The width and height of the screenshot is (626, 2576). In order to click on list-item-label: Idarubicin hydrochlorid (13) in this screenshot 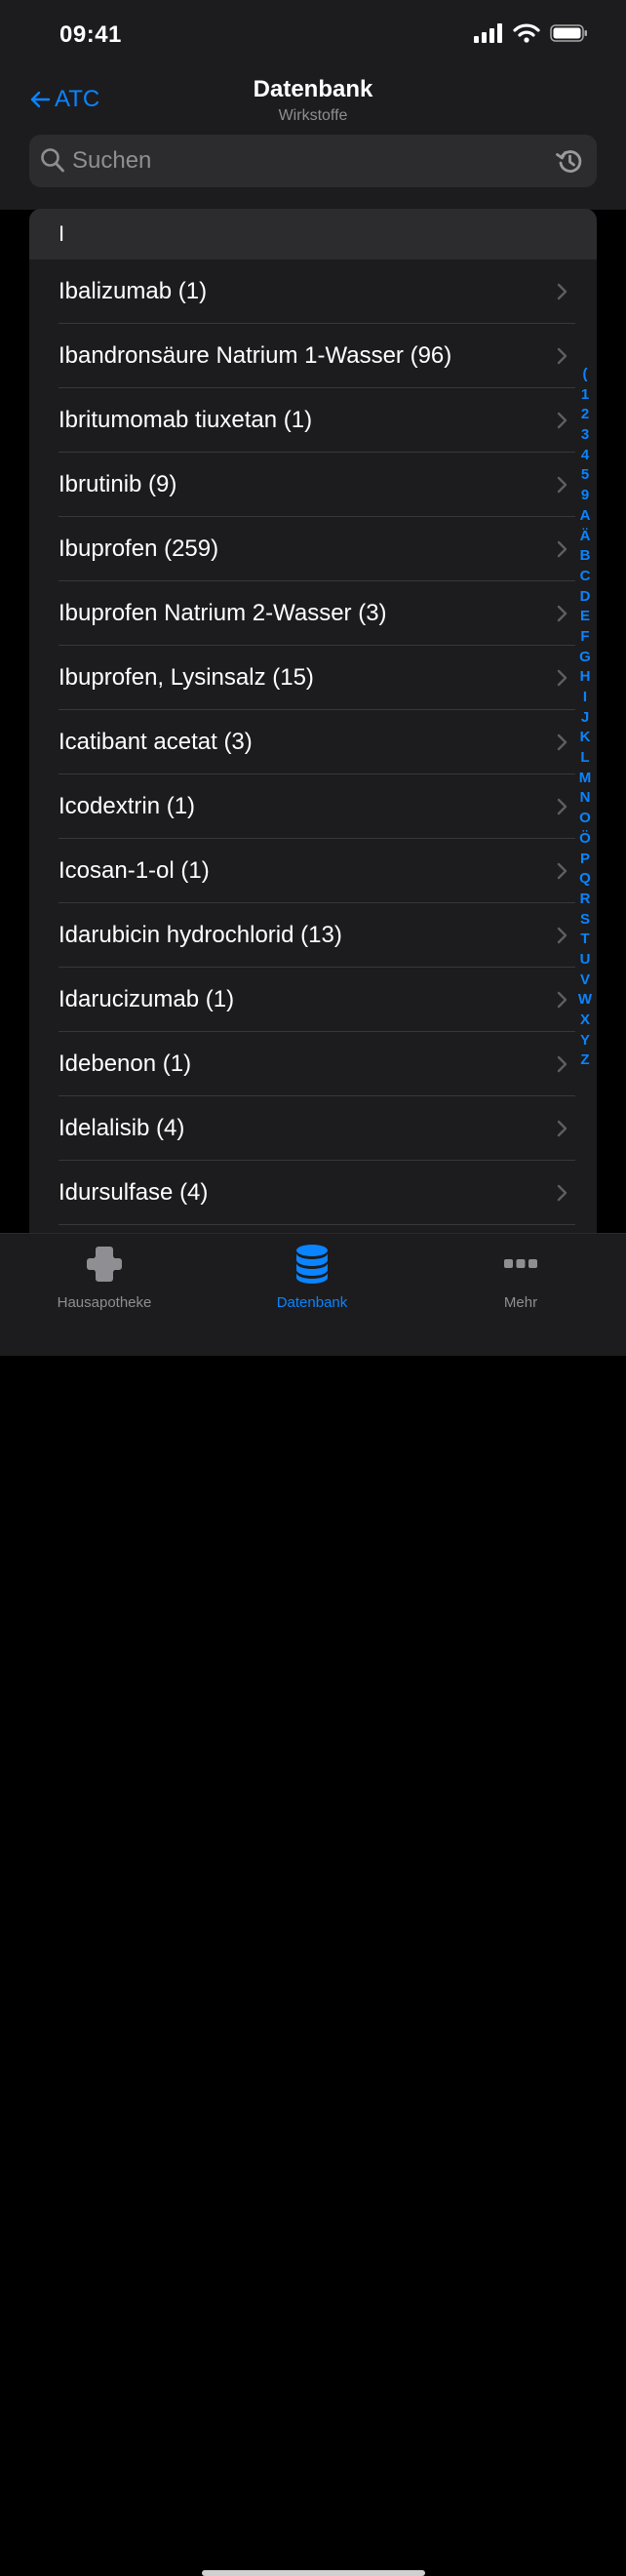, I will do `click(201, 935)`.